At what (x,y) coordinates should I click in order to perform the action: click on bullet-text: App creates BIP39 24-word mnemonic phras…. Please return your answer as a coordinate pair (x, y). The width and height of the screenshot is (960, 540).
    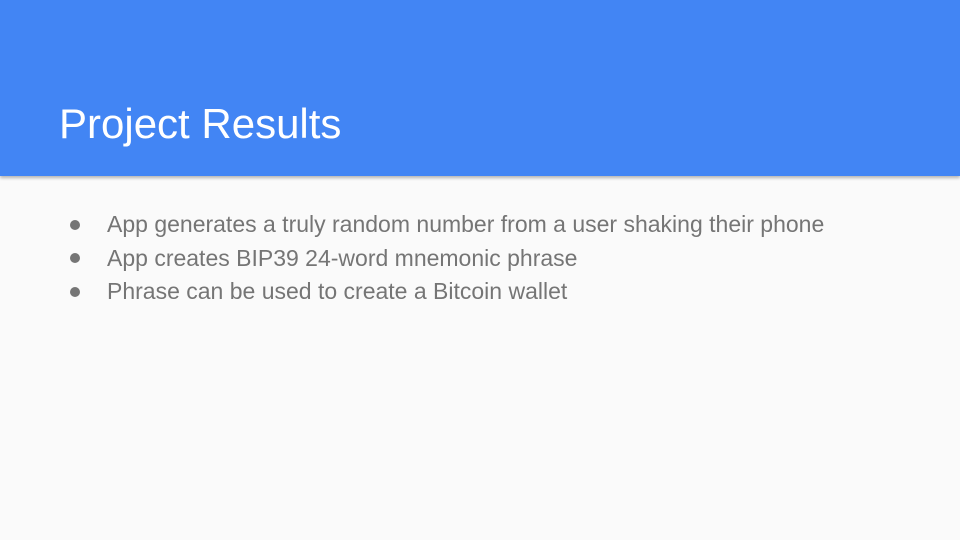
    Looking at the image, I should click on (342, 257).